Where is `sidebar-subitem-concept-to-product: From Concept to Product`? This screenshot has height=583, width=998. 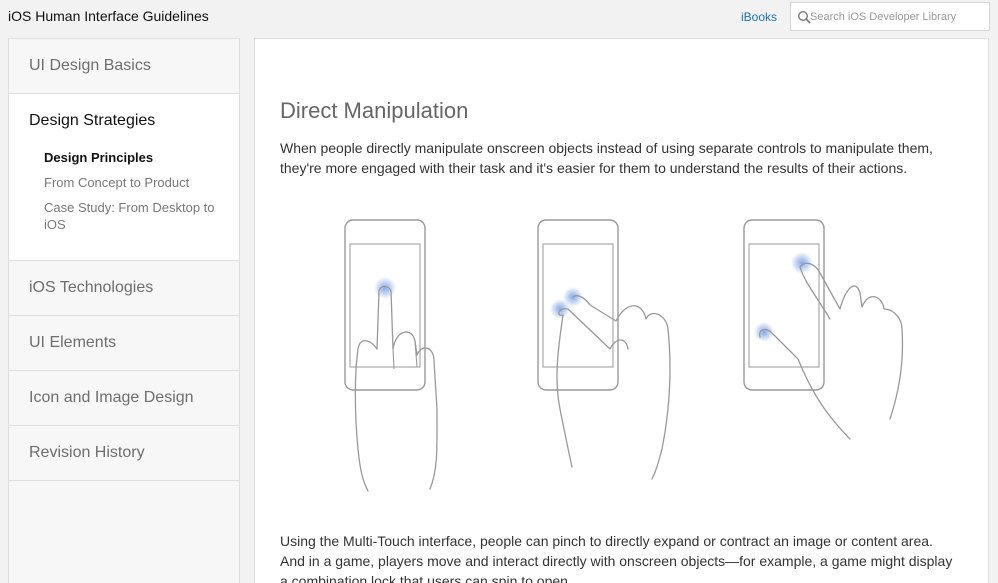
sidebar-subitem-concept-to-product: From Concept to Product is located at coordinates (131, 182).